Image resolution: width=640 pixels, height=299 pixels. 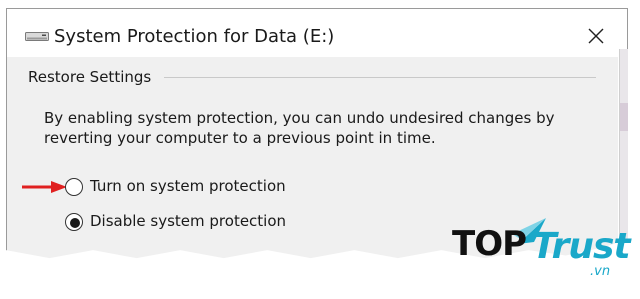 What do you see at coordinates (194, 36) in the screenshot?
I see `window-title: System Protection for Data (E:)` at bounding box center [194, 36].